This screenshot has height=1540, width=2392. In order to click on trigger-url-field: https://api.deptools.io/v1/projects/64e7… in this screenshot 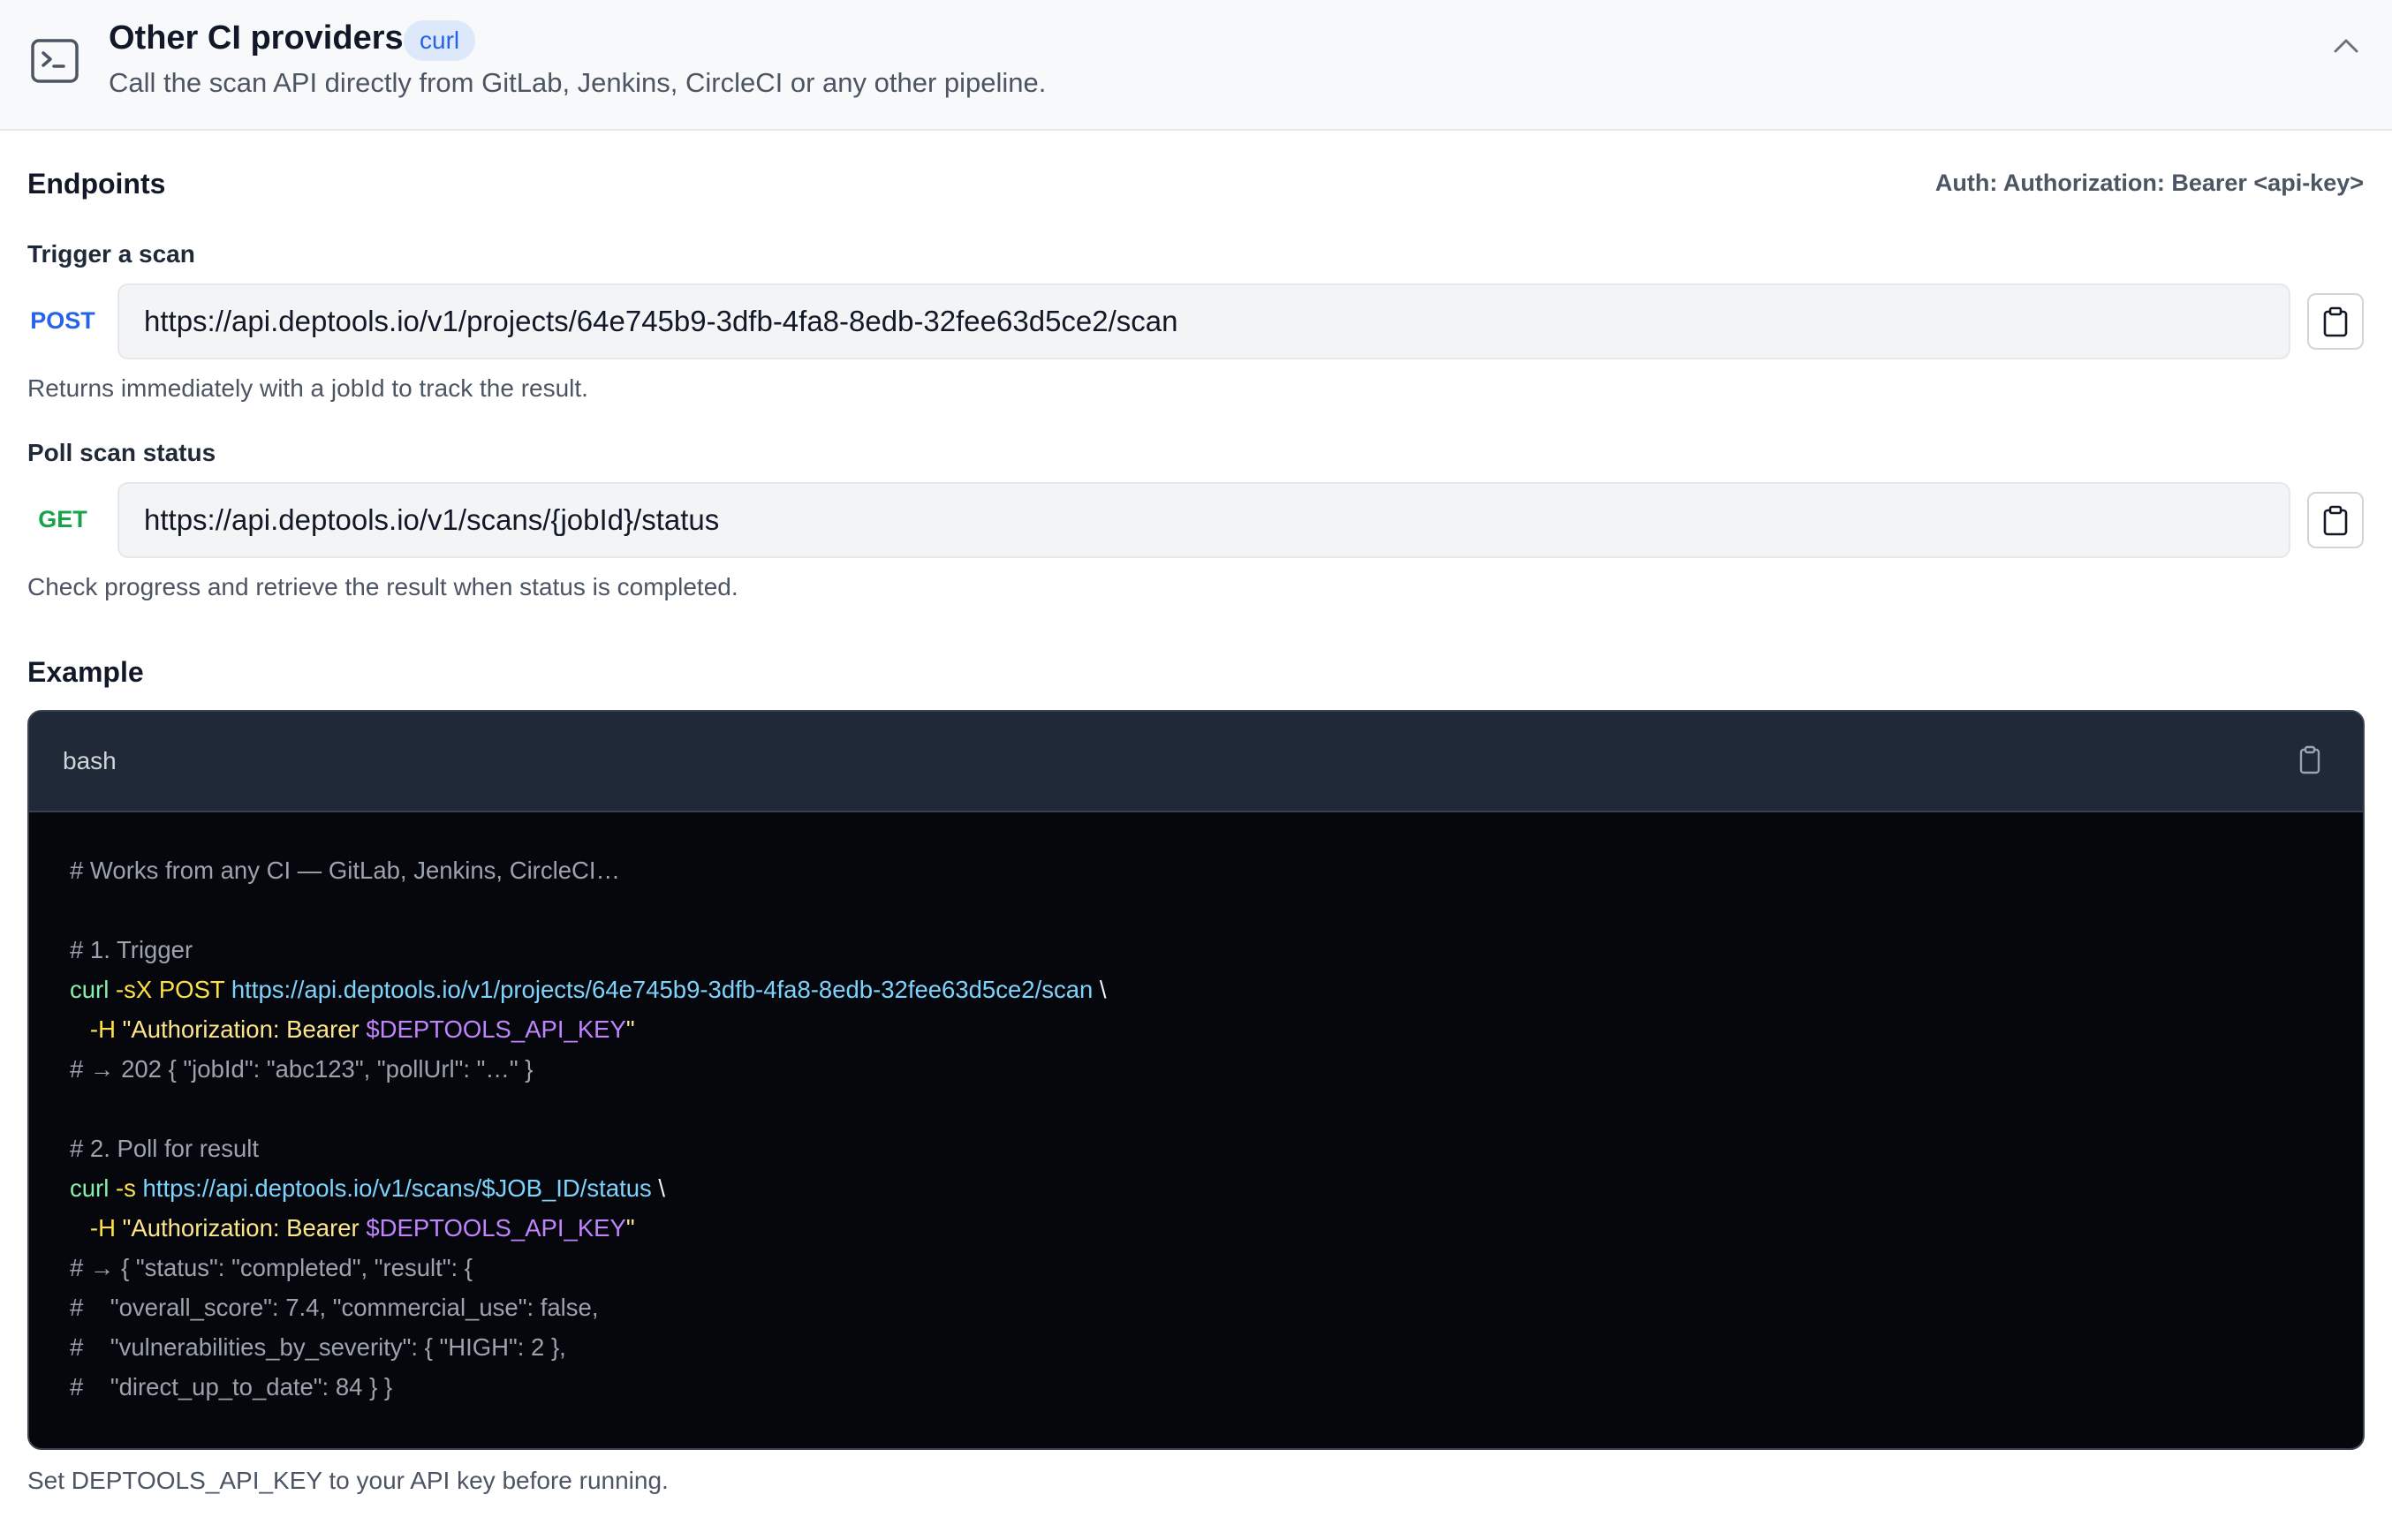, I will do `click(1203, 321)`.